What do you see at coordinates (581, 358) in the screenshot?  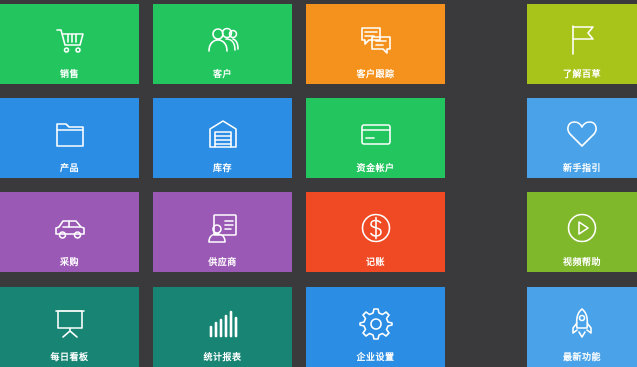 I see `tile-label: 最新功能` at bounding box center [581, 358].